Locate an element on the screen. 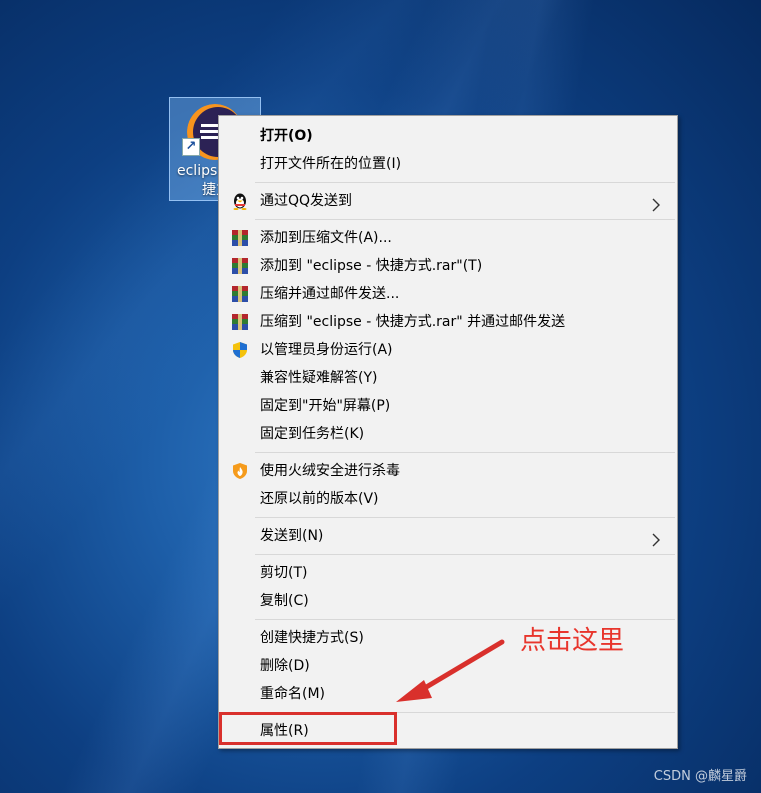 The width and height of the screenshot is (761, 793). menu-item-pin-to-taskbar: 固定到任务栏(K) is located at coordinates (448, 434).